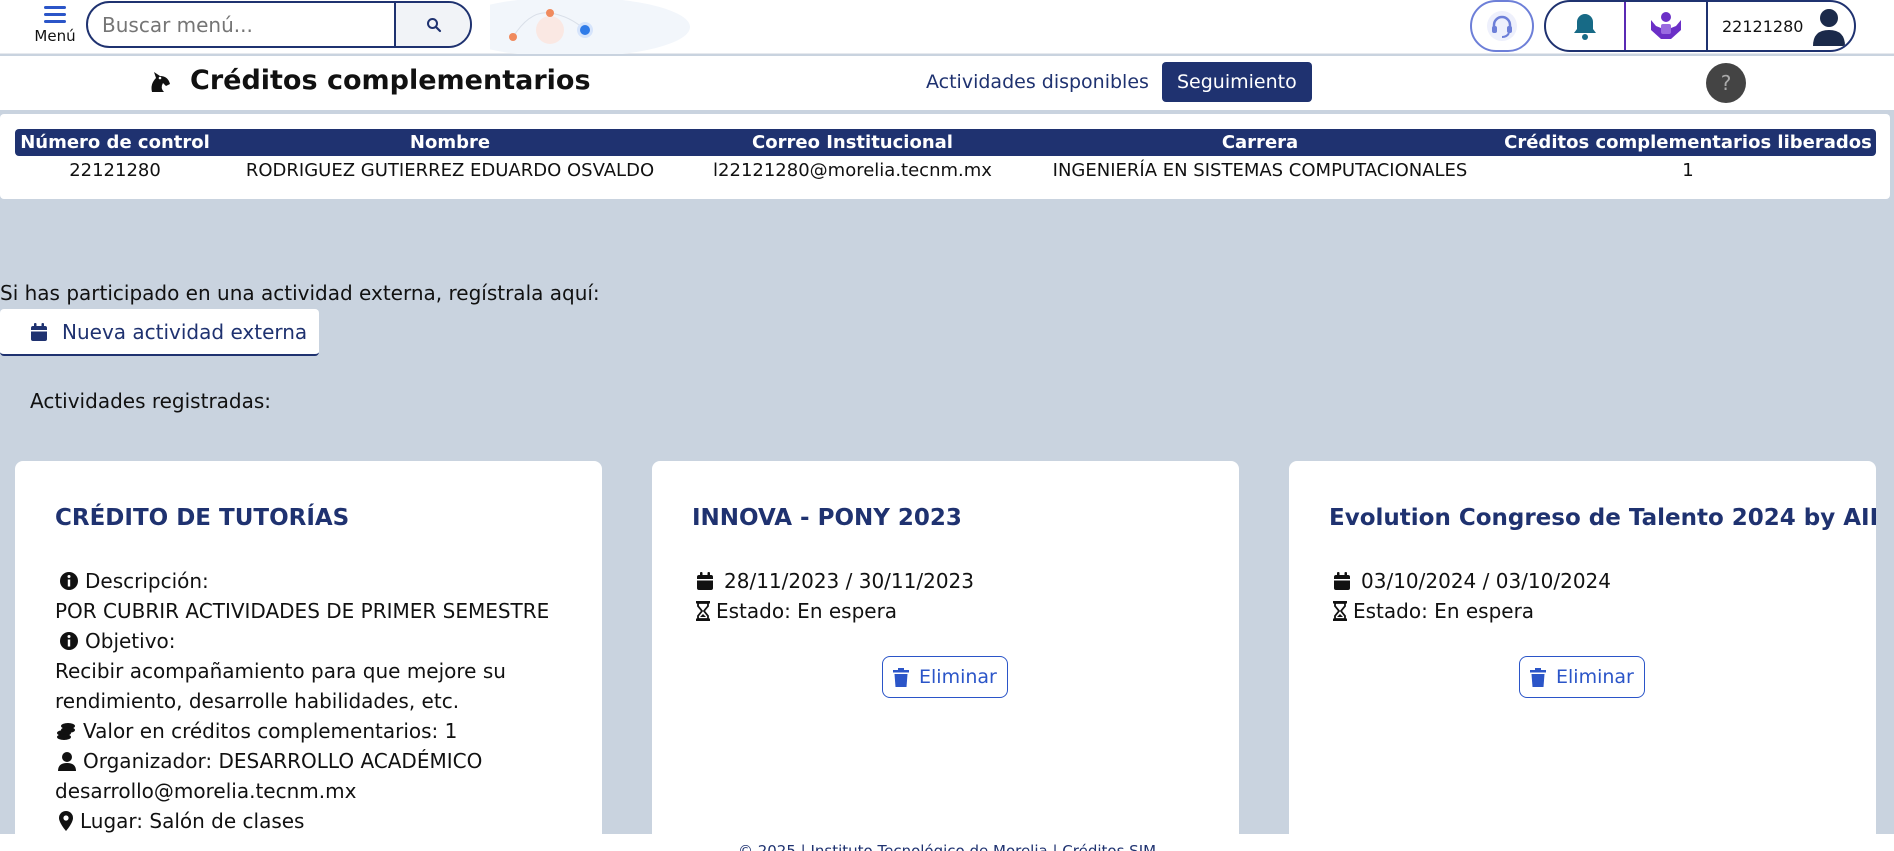 The width and height of the screenshot is (1894, 851). I want to click on header-career: Carrera, so click(1260, 142).